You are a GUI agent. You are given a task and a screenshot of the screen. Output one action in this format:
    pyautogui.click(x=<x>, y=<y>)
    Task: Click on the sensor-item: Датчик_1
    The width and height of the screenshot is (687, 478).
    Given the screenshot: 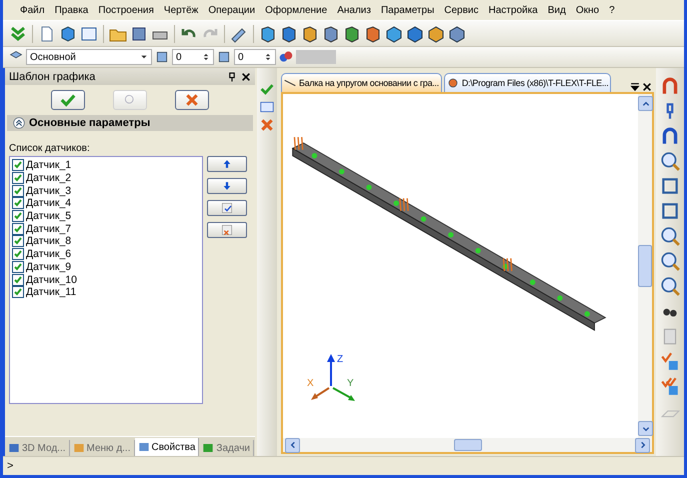 What is the action you would take?
    pyautogui.click(x=107, y=165)
    